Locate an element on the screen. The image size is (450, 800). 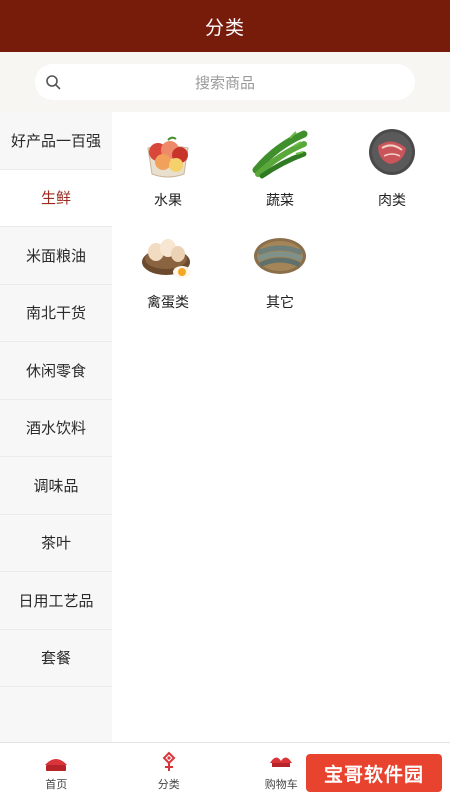
subcategory-vegetable: 蔬菜 is located at coordinates (280, 175).